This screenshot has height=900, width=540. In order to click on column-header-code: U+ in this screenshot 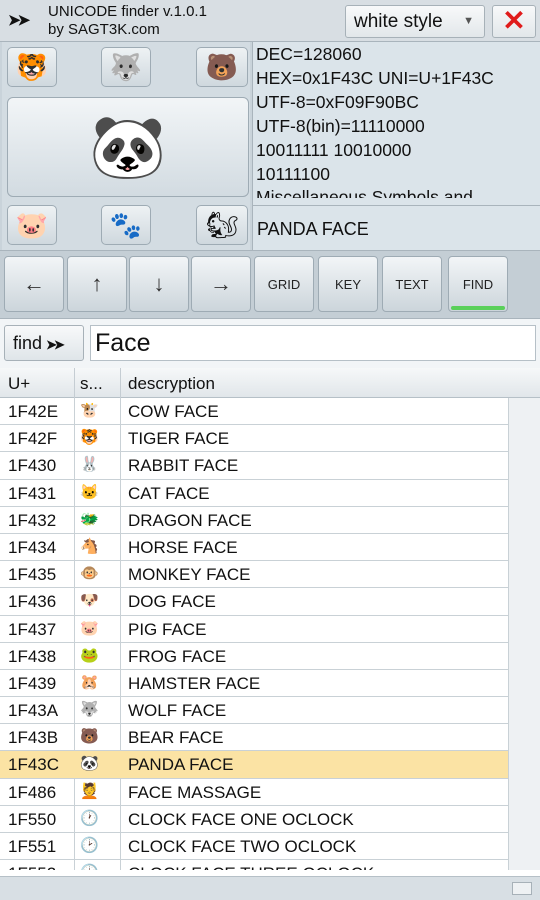, I will do `click(38, 384)`.